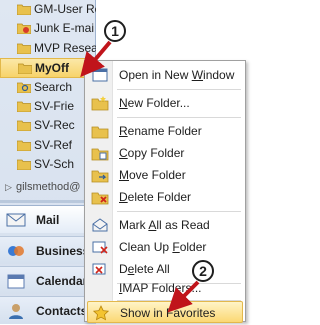  What do you see at coordinates (203, 271) in the screenshot?
I see `step-two-marker: 2` at bounding box center [203, 271].